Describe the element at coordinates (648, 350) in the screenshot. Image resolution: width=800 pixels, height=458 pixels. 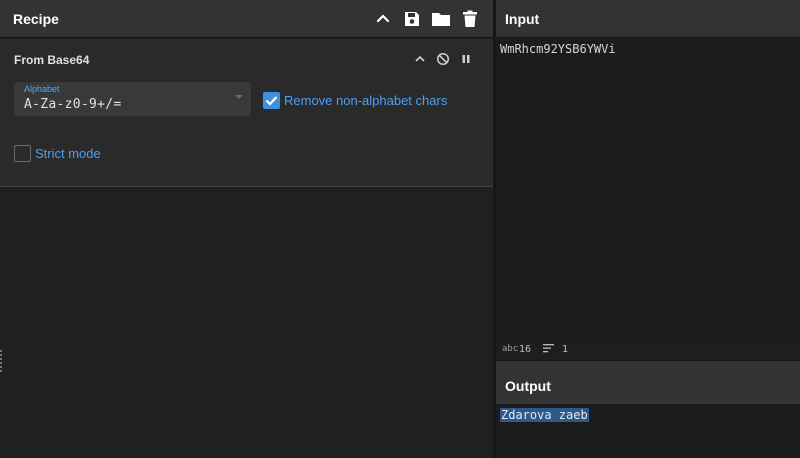
I see `input-status-bar: abc 16 1` at that location.